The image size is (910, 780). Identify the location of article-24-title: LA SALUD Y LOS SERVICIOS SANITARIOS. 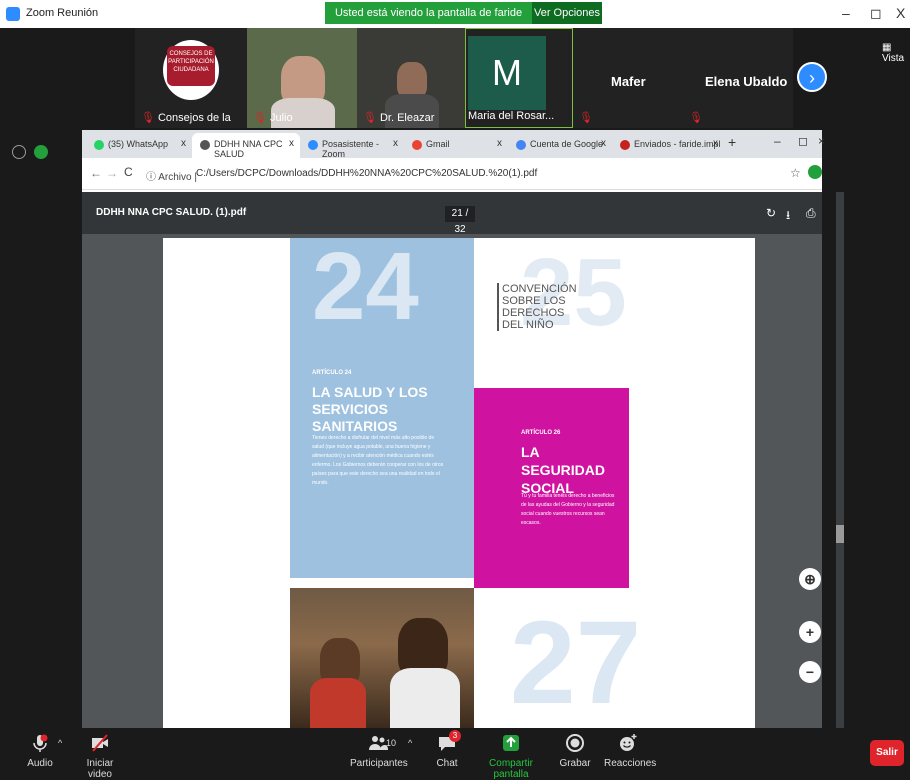
(370, 409).